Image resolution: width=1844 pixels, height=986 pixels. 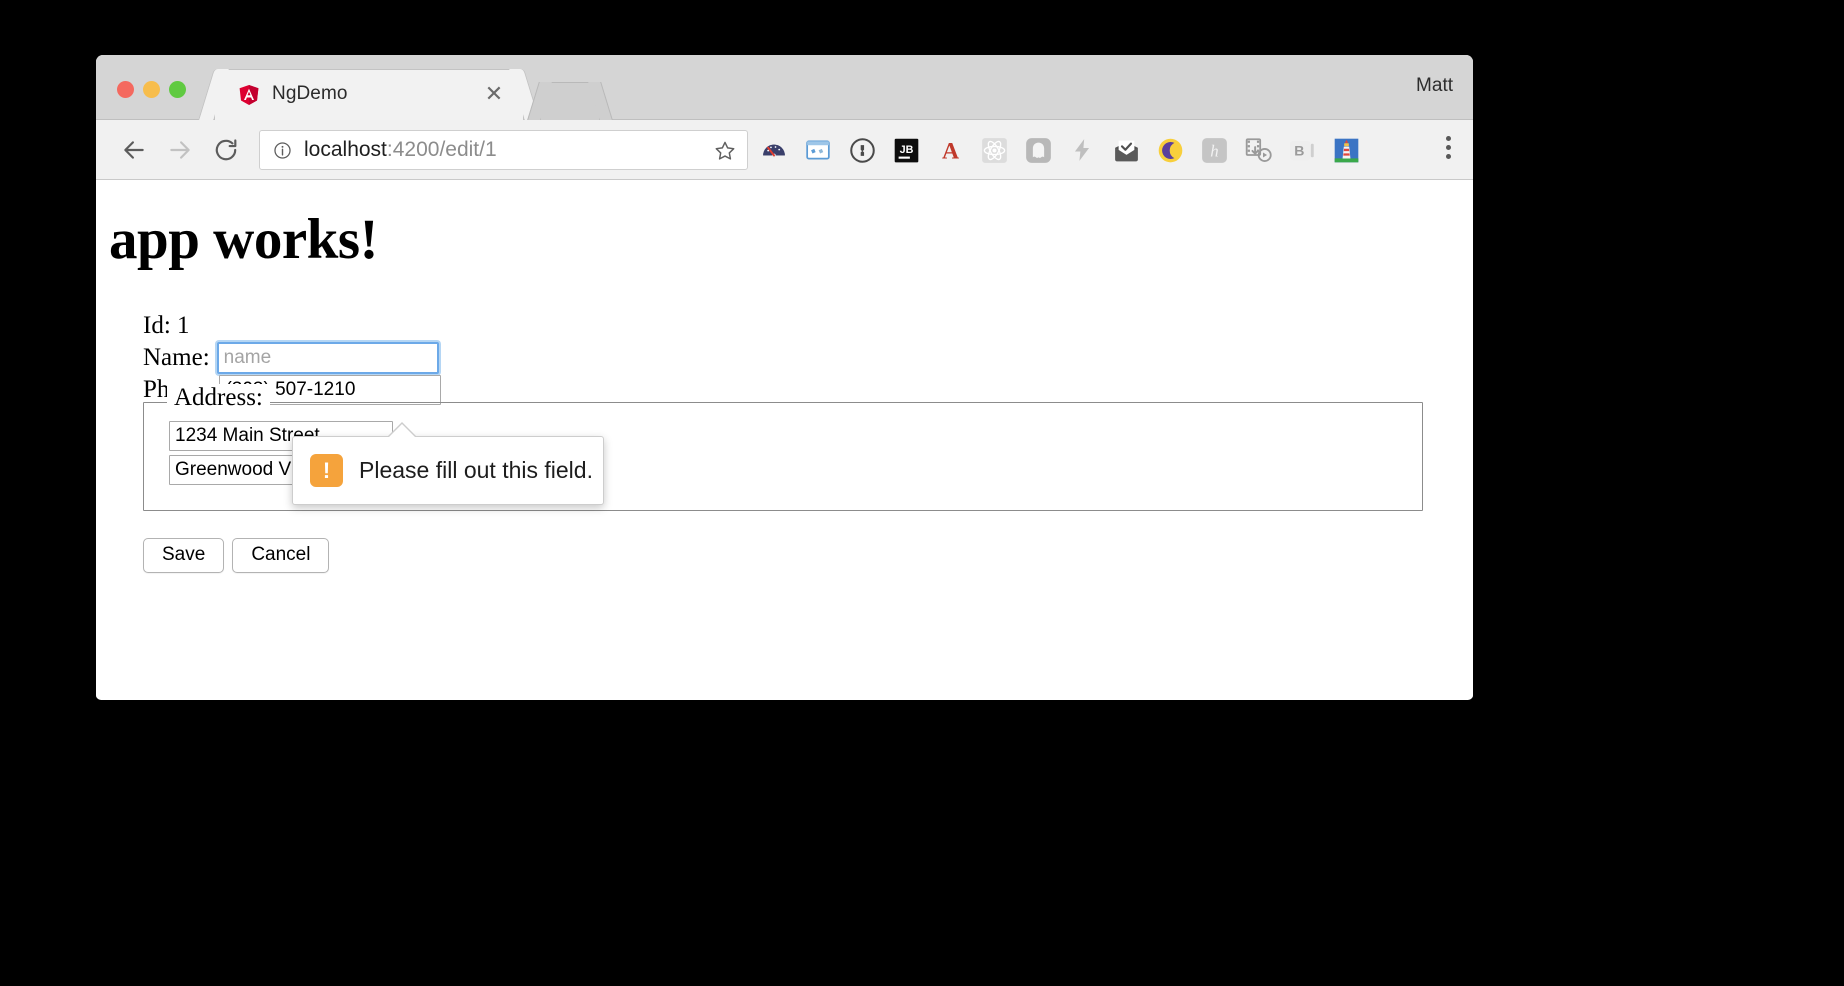 I want to click on video-download-icon, so click(x=1258, y=150).